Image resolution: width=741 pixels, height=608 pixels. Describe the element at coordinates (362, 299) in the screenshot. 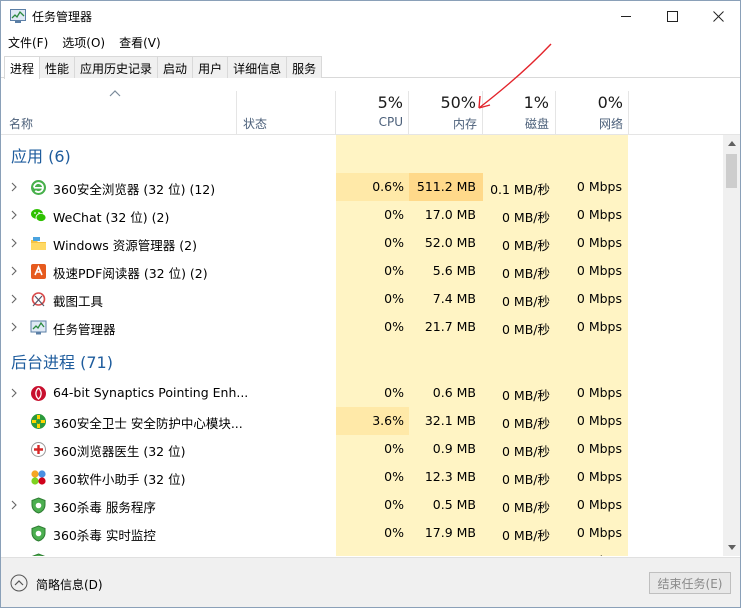

I see `process-row: 截图工具 0% 7.4 MB 0 MB/秒 0 Mbps` at that location.